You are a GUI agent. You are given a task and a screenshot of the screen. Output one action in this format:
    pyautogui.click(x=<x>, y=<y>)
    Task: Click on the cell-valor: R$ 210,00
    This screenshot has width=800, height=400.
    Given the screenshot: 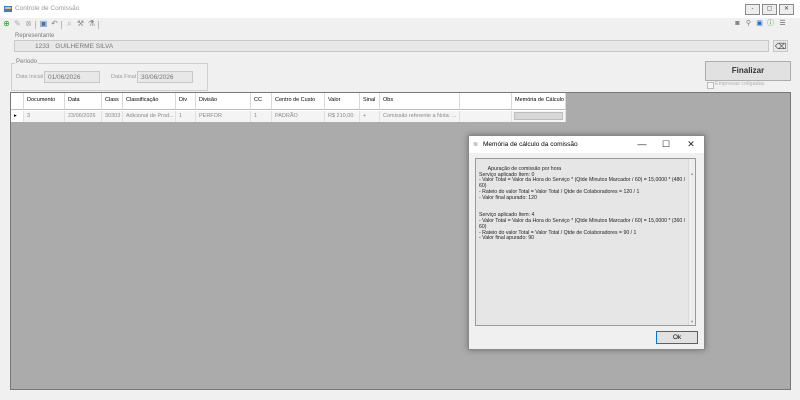 What is the action you would take?
    pyautogui.click(x=342, y=116)
    